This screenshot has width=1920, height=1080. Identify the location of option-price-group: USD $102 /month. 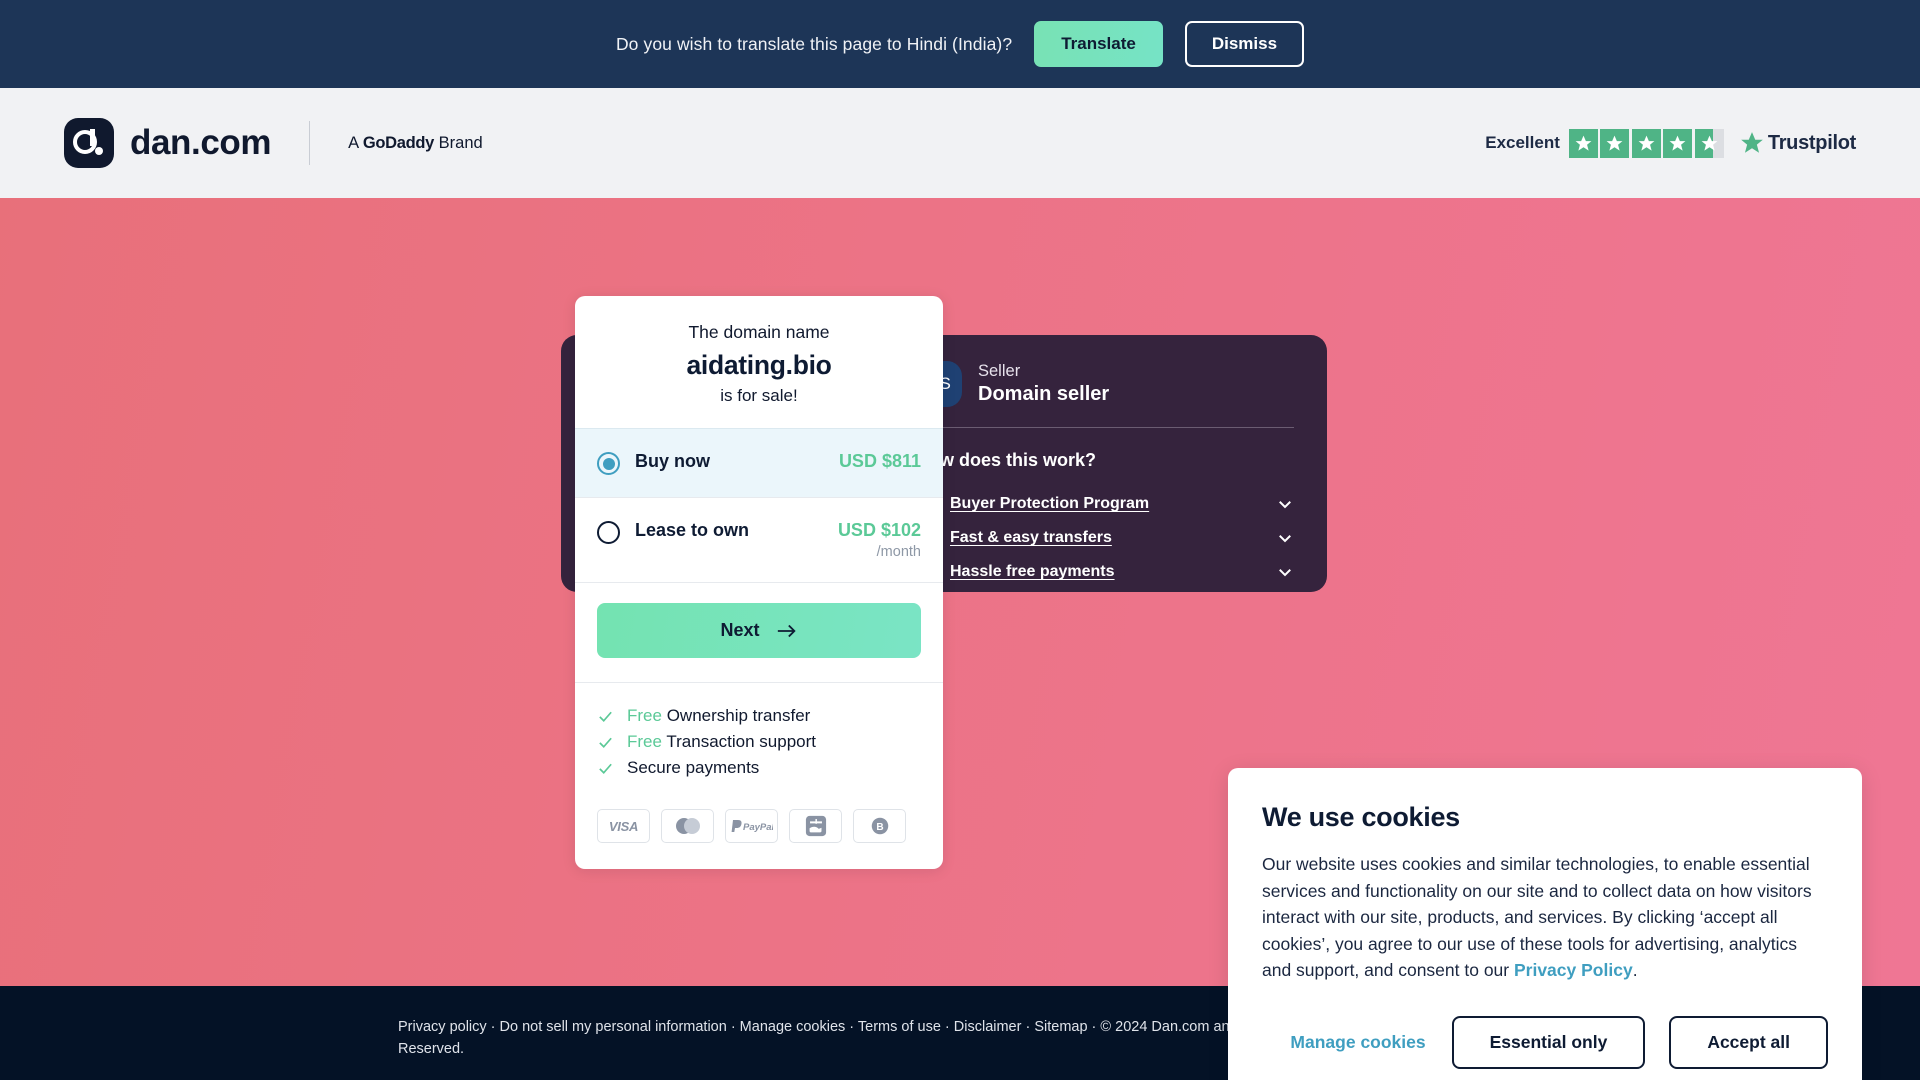
(879, 540).